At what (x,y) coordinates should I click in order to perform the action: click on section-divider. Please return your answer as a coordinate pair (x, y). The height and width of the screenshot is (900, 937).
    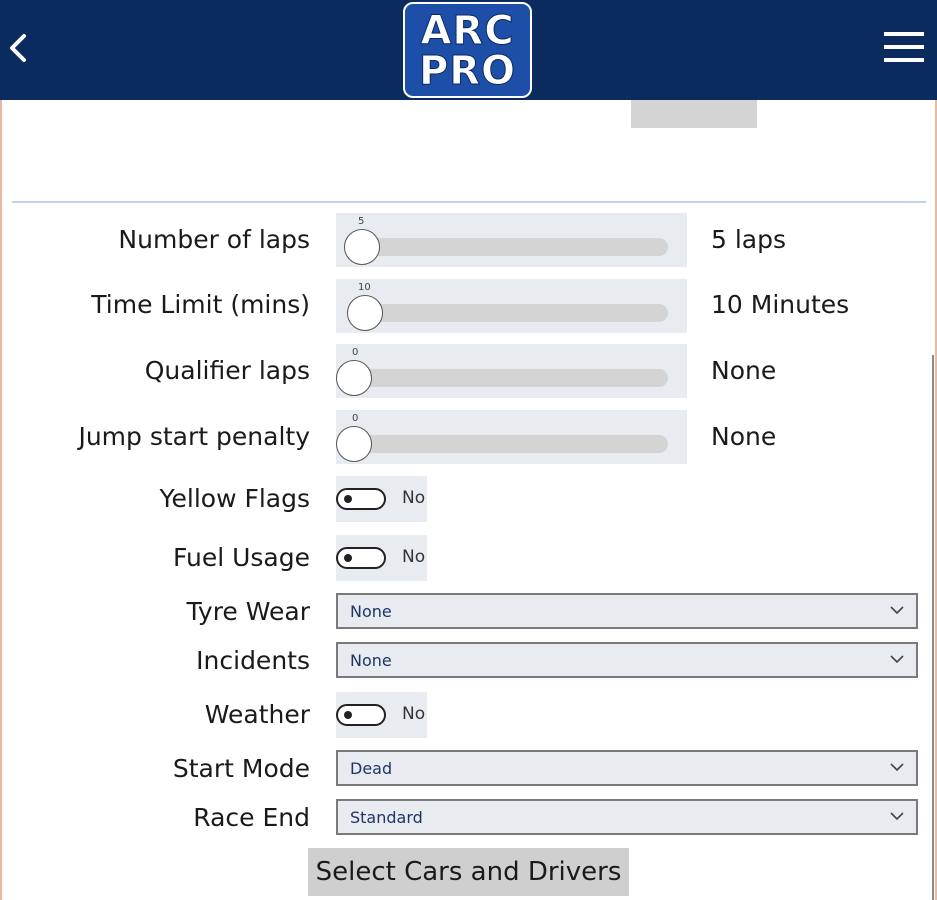
    Looking at the image, I should click on (469, 202).